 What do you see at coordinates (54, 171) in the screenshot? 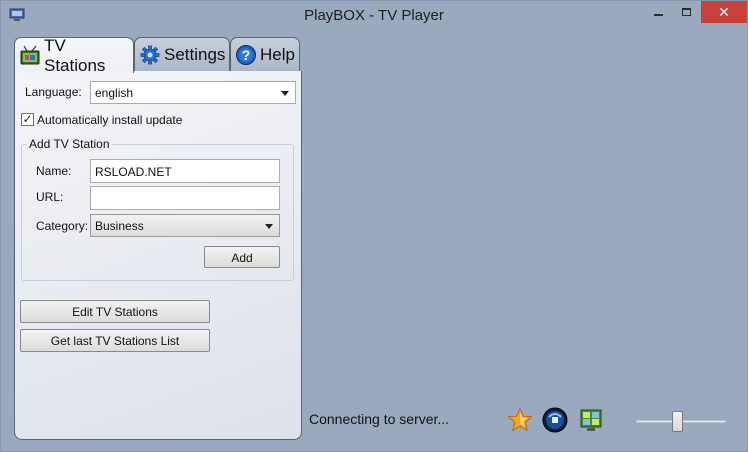
I see `name-label: Name:` at bounding box center [54, 171].